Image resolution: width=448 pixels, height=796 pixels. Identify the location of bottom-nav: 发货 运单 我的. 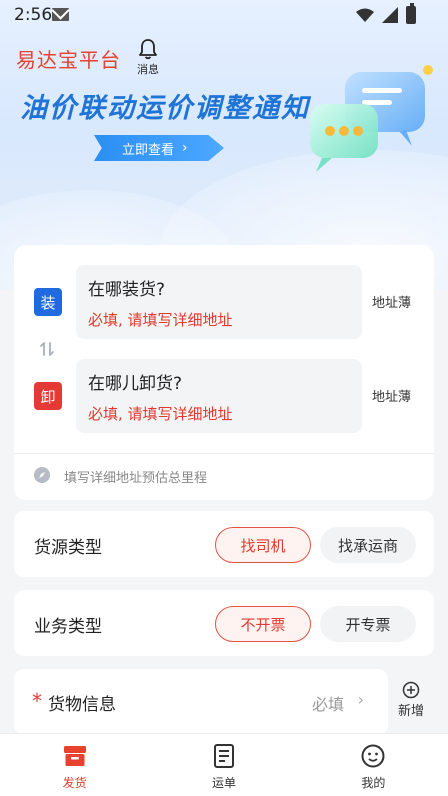
(224, 764).